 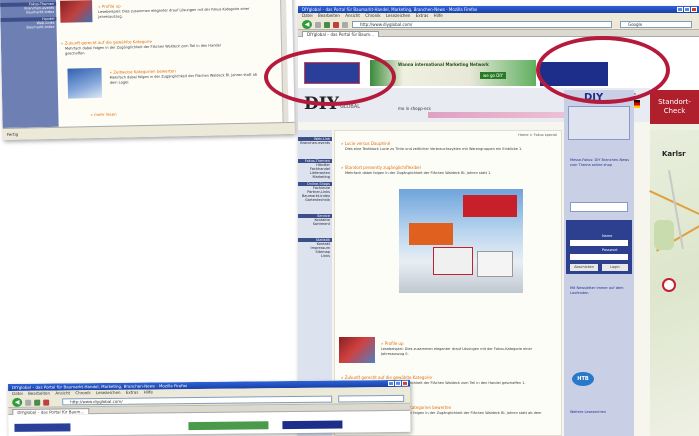 I want to click on badge-text: HTB, so click(x=583, y=379).